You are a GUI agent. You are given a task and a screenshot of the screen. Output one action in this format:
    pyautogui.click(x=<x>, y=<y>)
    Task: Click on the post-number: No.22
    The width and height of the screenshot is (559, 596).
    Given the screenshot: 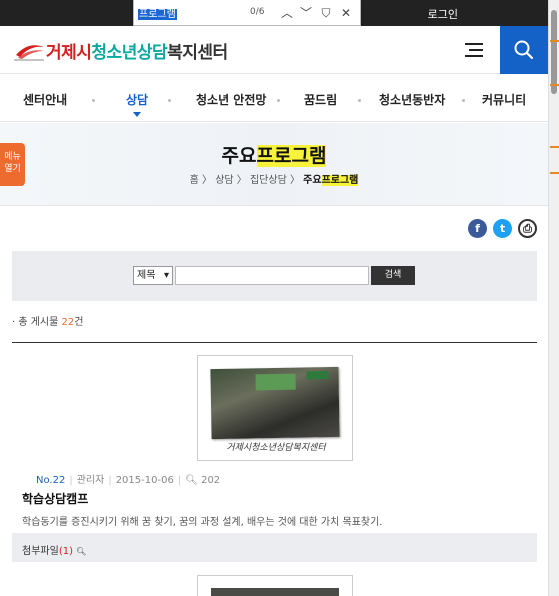 What is the action you would take?
    pyautogui.click(x=51, y=480)
    